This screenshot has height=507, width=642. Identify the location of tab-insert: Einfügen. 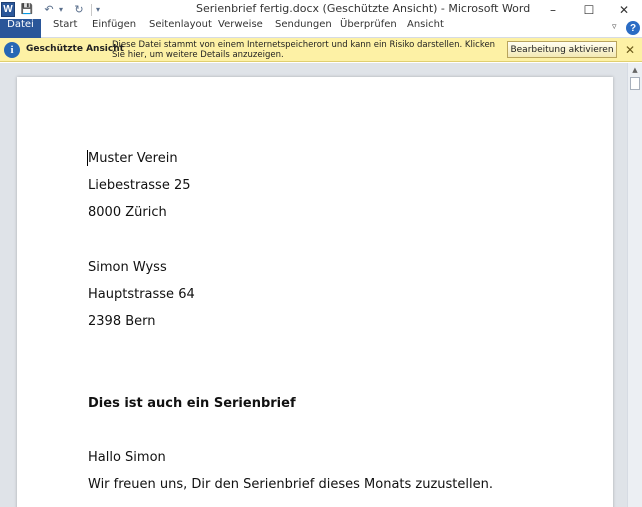
(114, 28).